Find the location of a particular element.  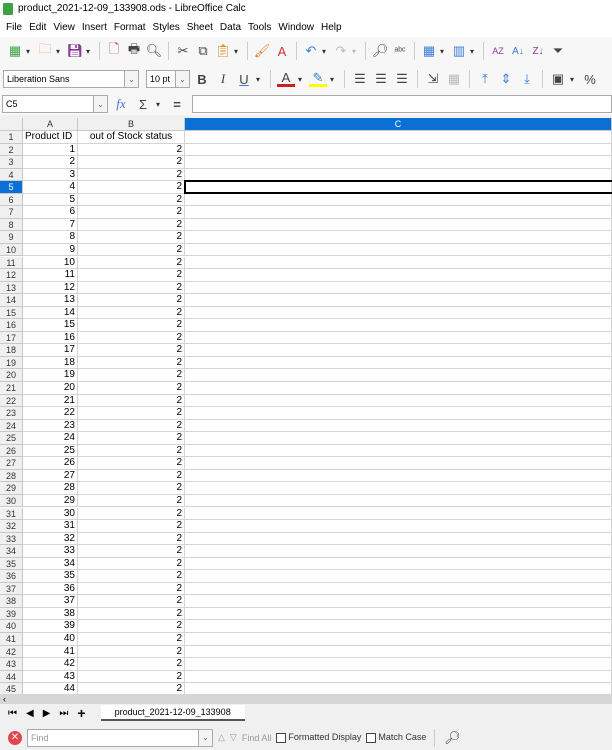

last-sheet-icon: ⏭ is located at coordinates (63, 713).